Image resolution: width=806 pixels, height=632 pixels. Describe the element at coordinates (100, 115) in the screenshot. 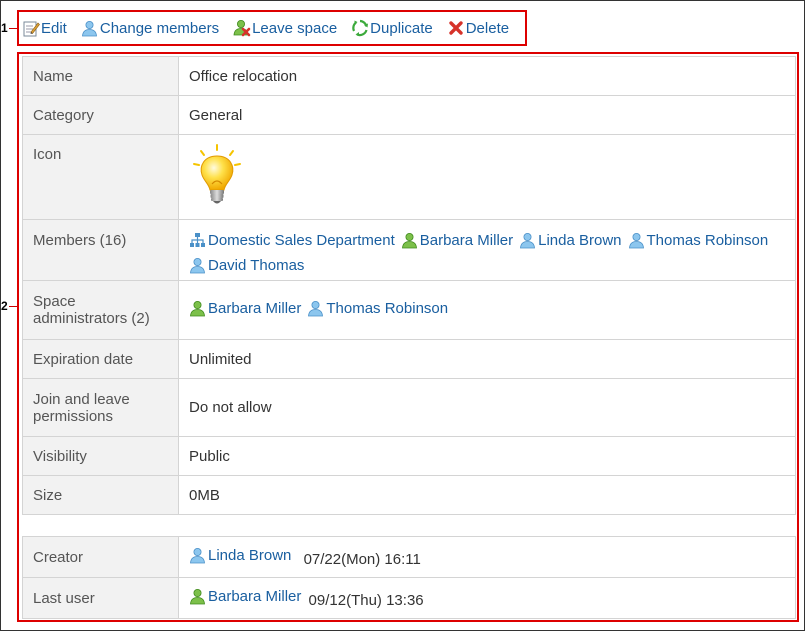

I see `category-label: Category` at that location.